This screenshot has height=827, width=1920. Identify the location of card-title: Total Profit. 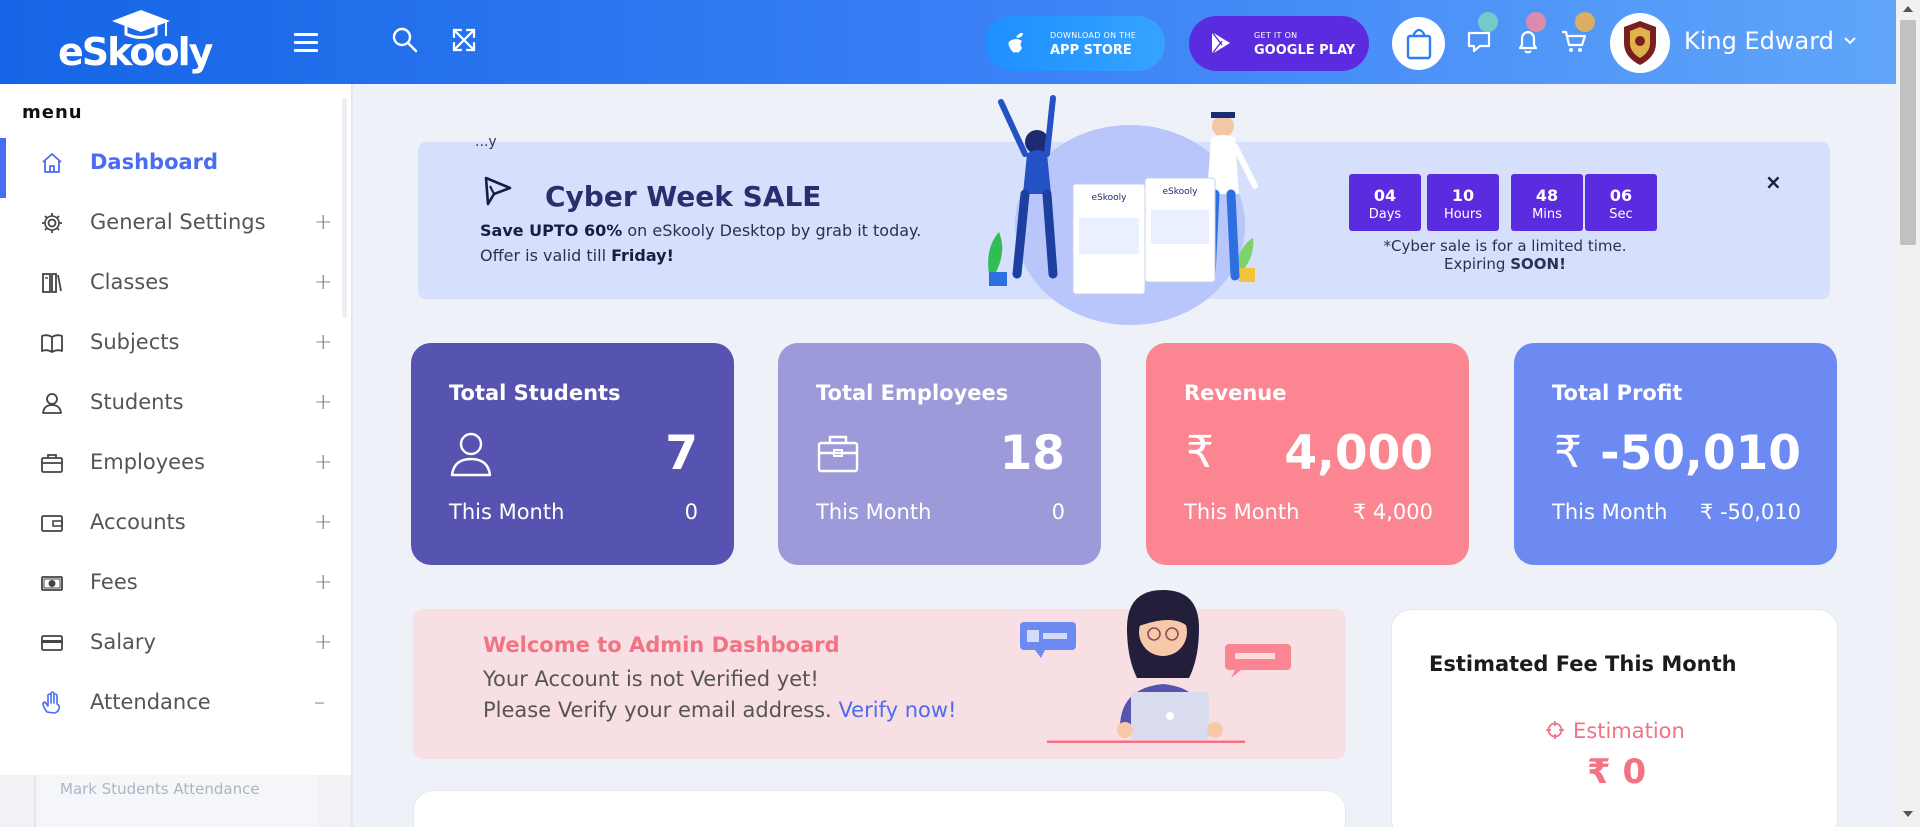
(1617, 393).